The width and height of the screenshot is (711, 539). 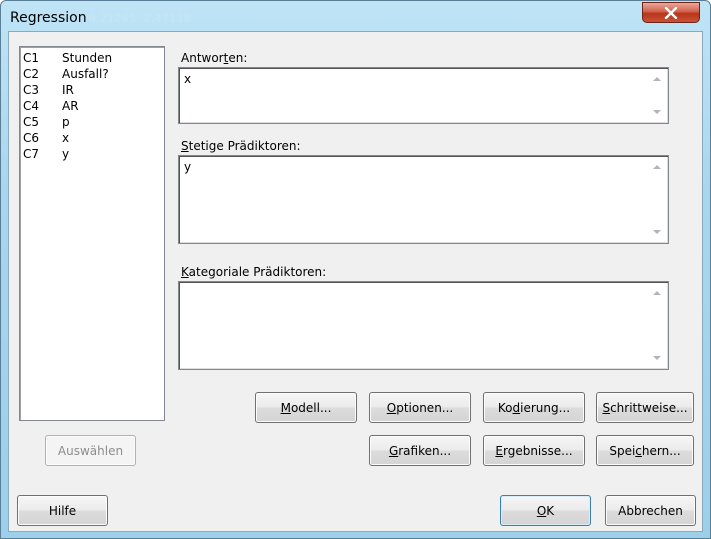 I want to click on label-text: tetige Prädiktoren:, so click(x=244, y=146).